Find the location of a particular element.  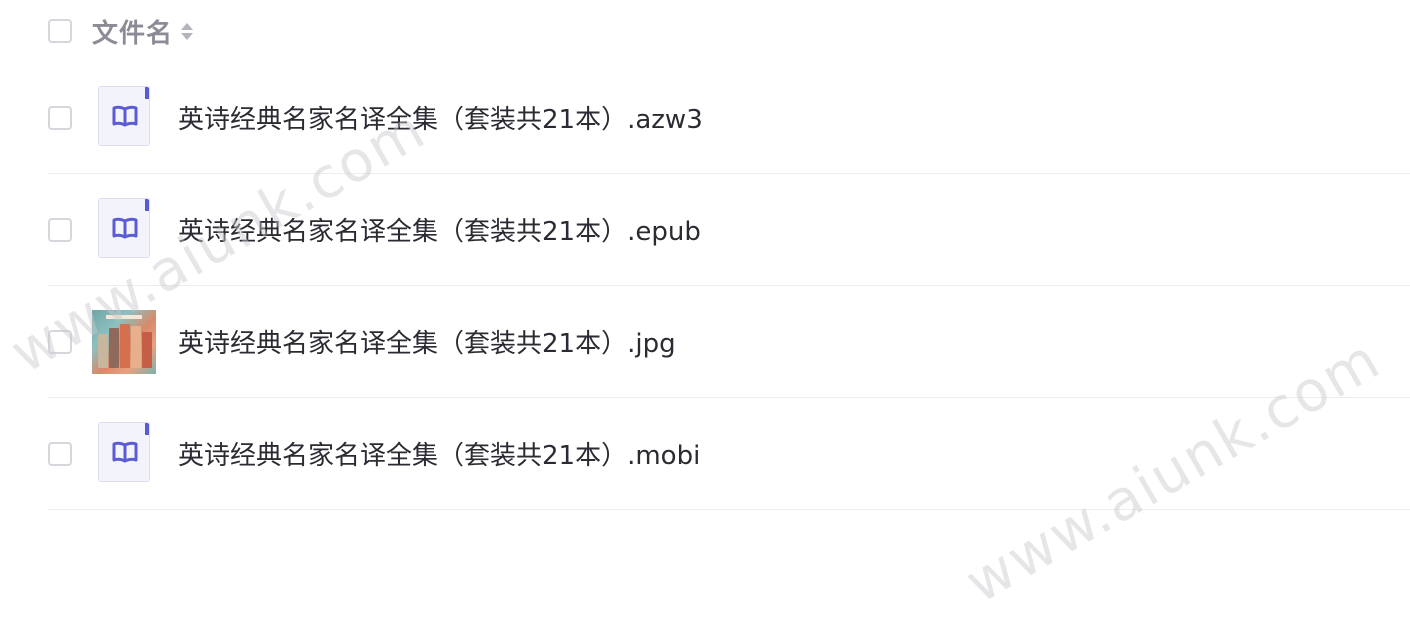

file-name: 英诗经典名家名译全集（套装共21本）.jpg is located at coordinates (427, 341).